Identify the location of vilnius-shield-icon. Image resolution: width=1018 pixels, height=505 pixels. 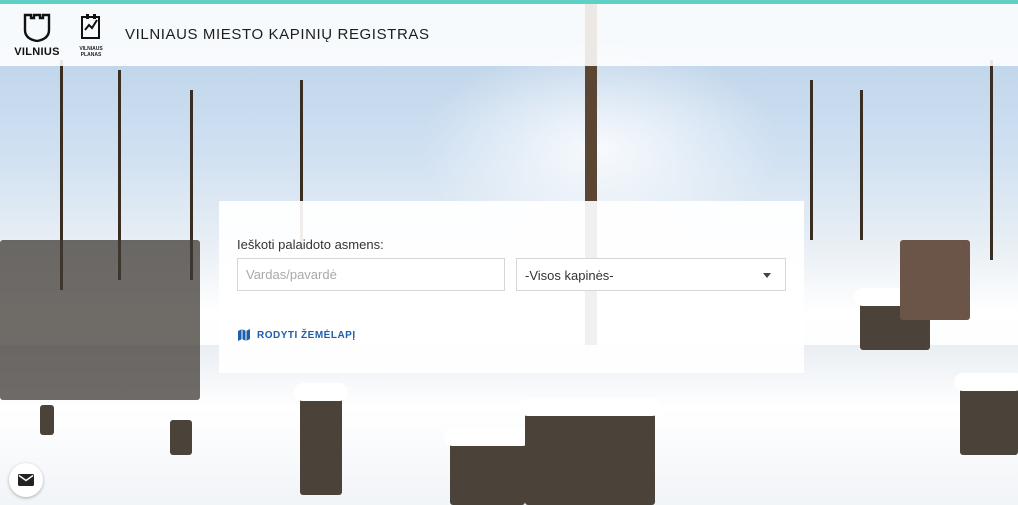
(37, 27).